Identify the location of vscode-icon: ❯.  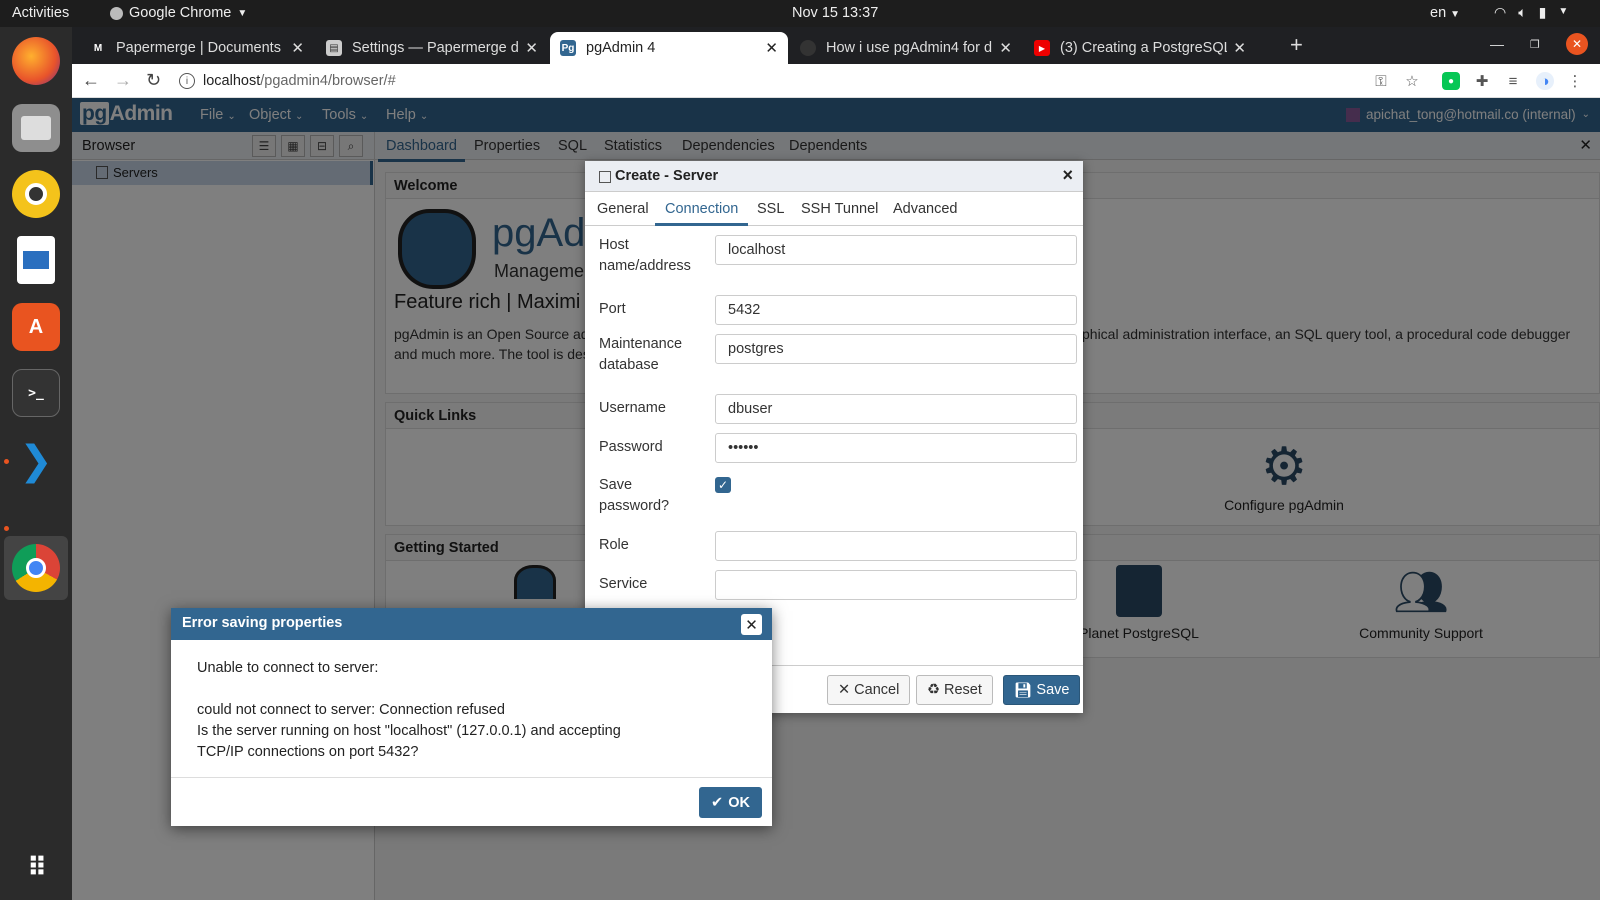
(36, 461).